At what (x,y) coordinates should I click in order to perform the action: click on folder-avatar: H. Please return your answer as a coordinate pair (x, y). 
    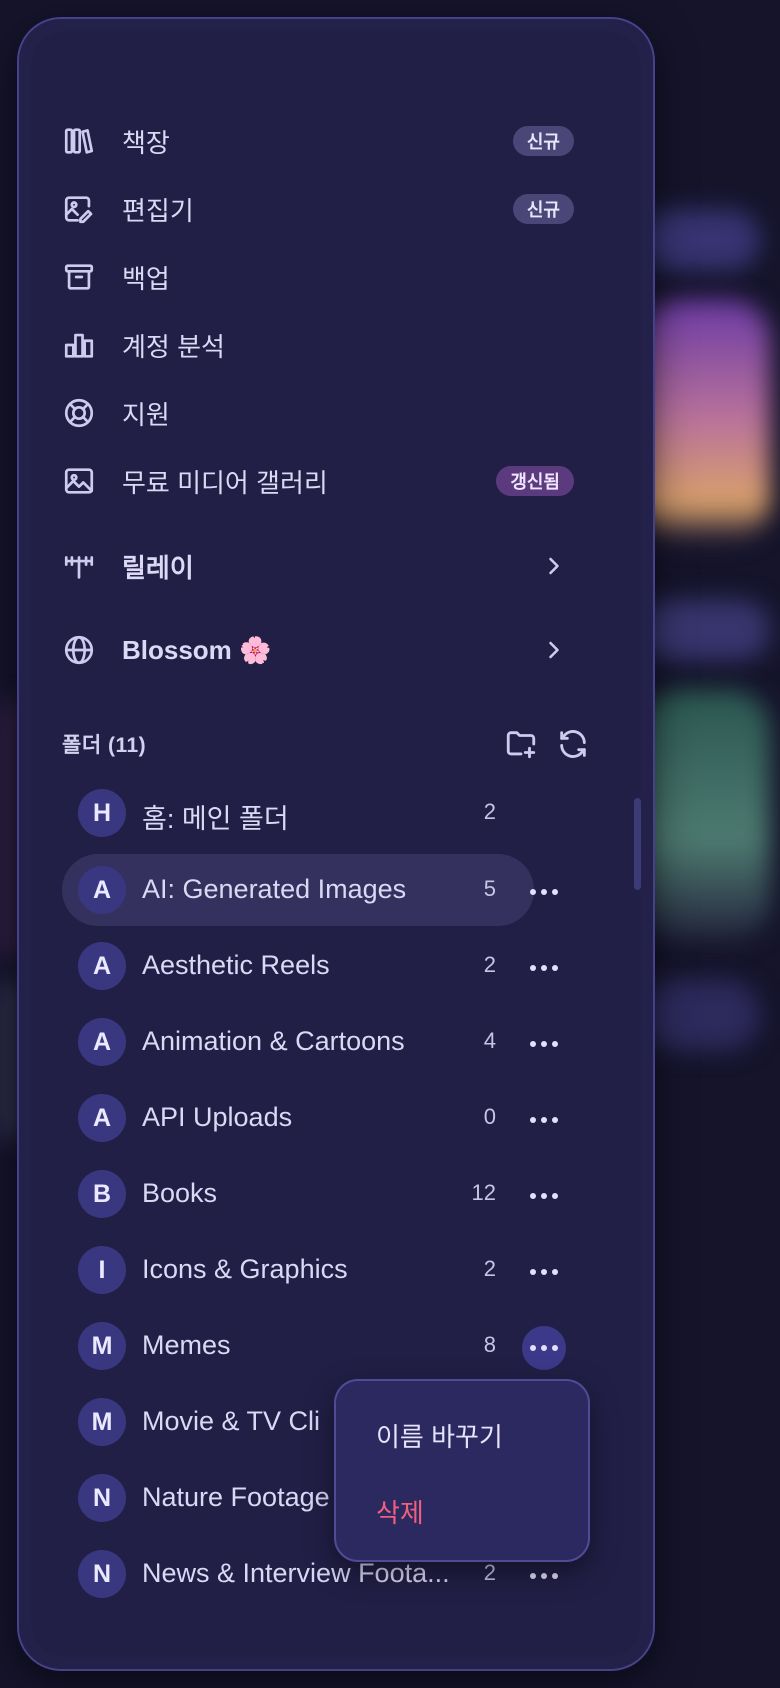
    Looking at the image, I should click on (102, 813).